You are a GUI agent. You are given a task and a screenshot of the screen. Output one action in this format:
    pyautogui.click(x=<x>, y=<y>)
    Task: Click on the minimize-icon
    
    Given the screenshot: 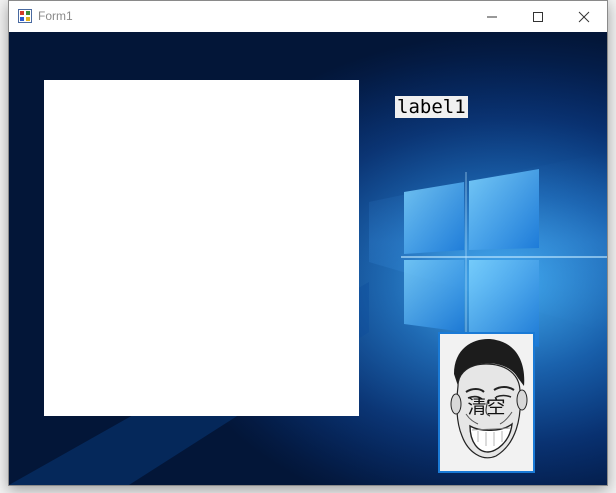 What is the action you would take?
    pyautogui.click(x=492, y=17)
    